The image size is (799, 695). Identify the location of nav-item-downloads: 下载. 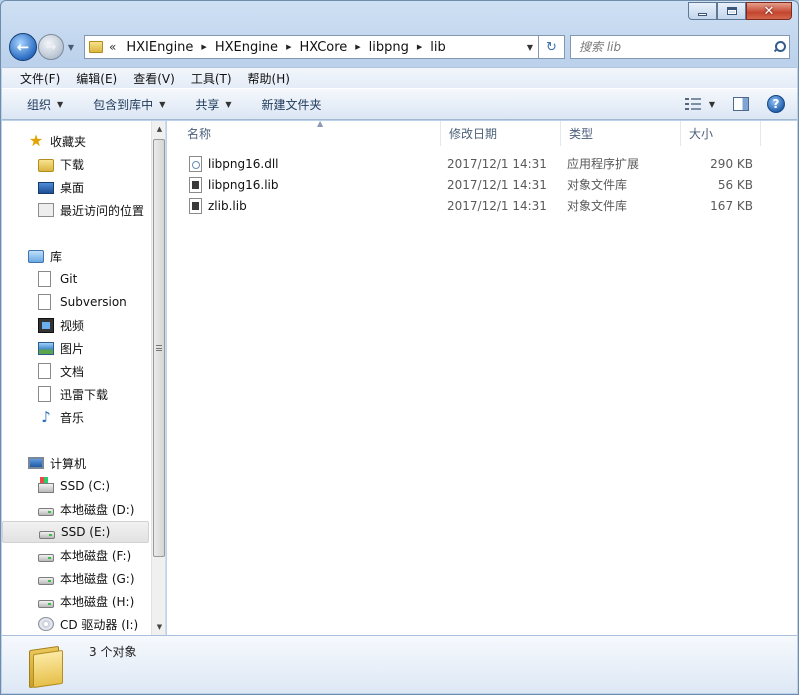
(75, 164).